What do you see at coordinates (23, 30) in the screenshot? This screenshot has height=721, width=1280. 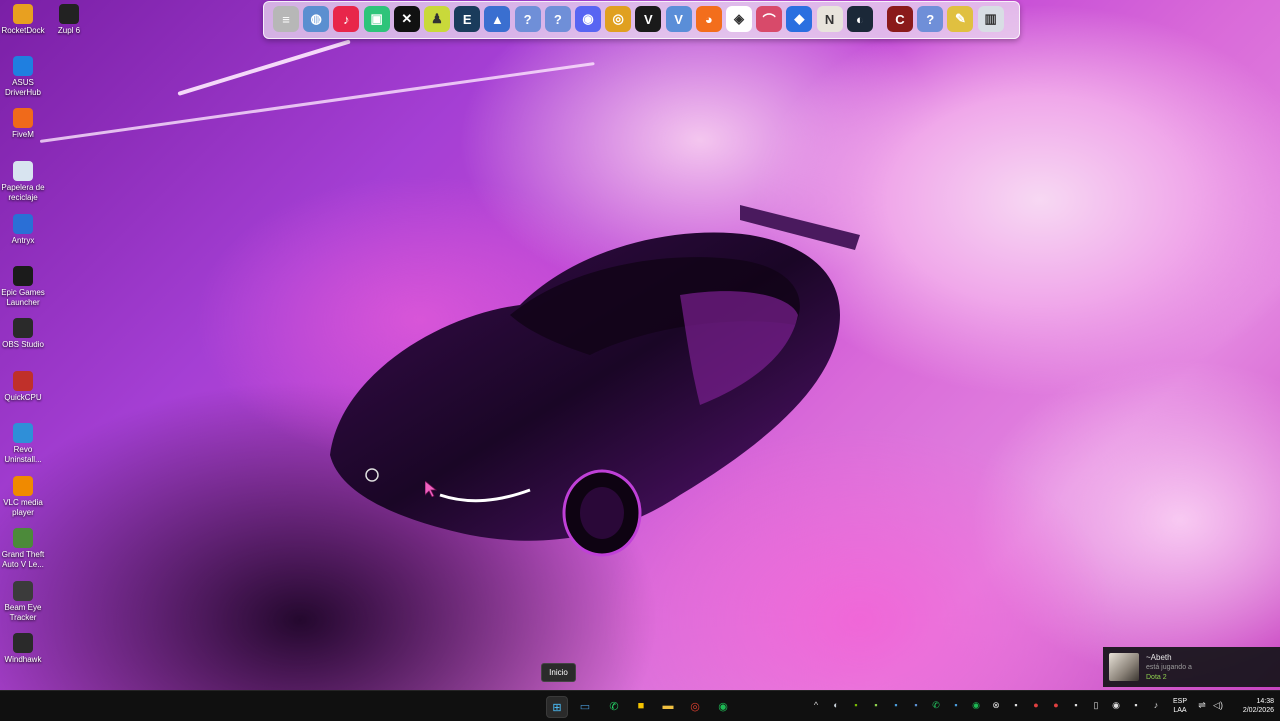 I see `desktop-icon-label: RocketDock` at bounding box center [23, 30].